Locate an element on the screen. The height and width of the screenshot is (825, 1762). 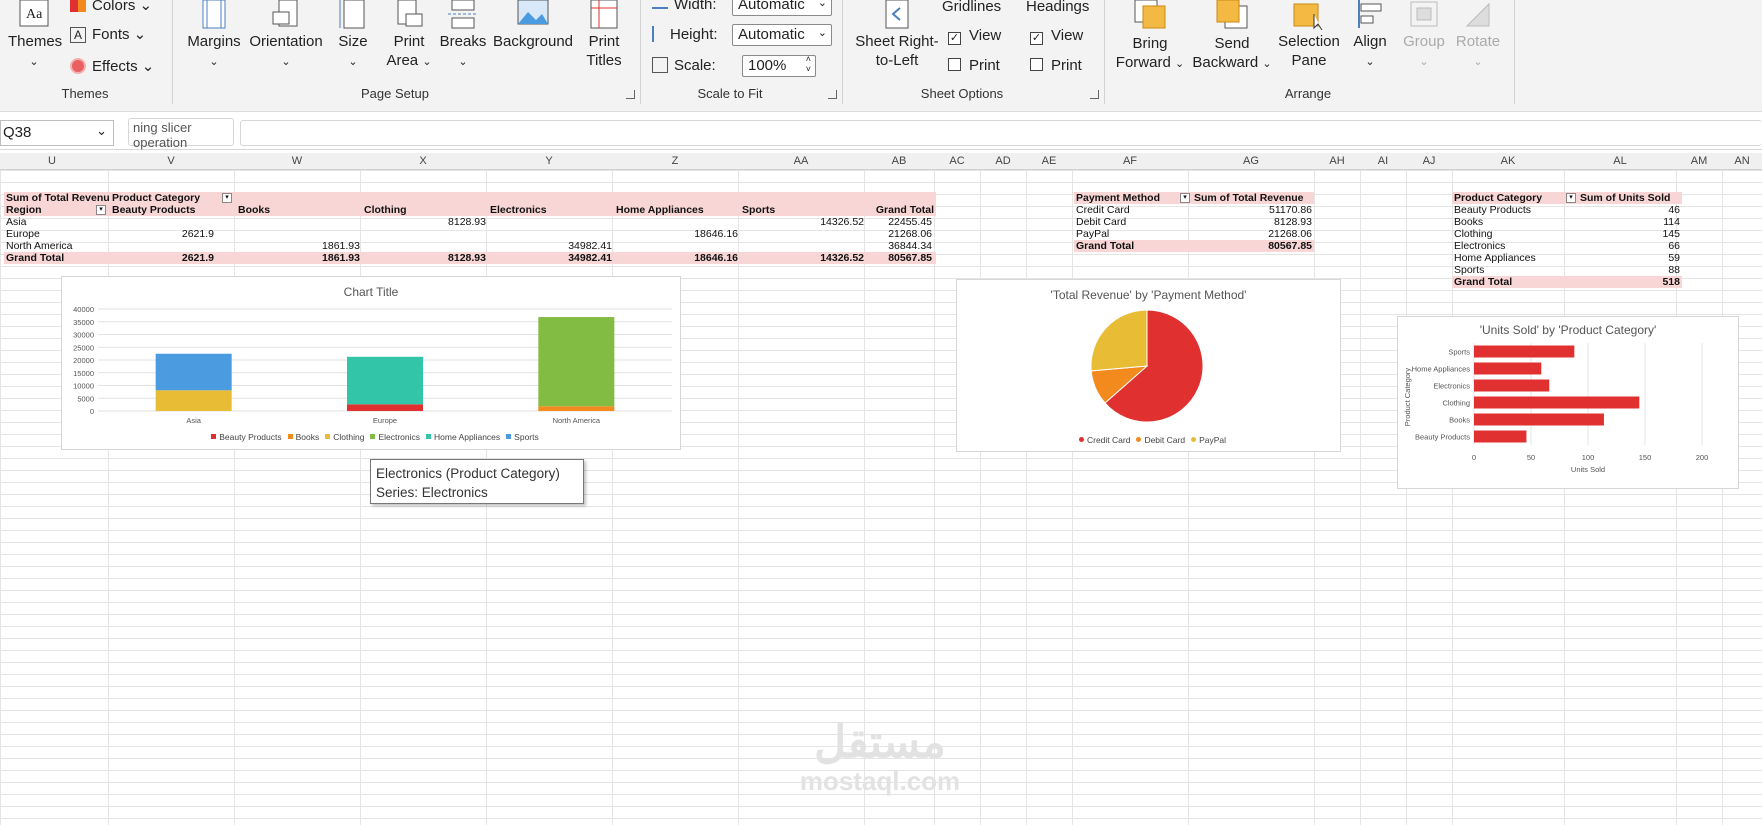
pivot-cell: 80567.85 is located at coordinates (1290, 246).